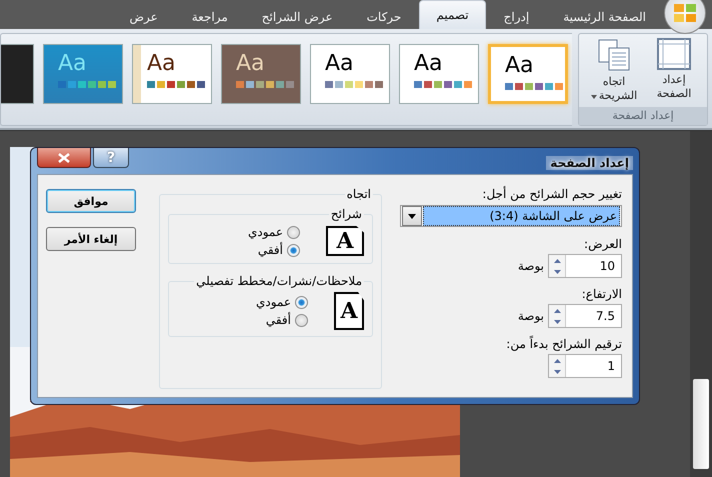 This screenshot has width=712, height=477. What do you see at coordinates (685, 13) in the screenshot?
I see `logo-icon` at bounding box center [685, 13].